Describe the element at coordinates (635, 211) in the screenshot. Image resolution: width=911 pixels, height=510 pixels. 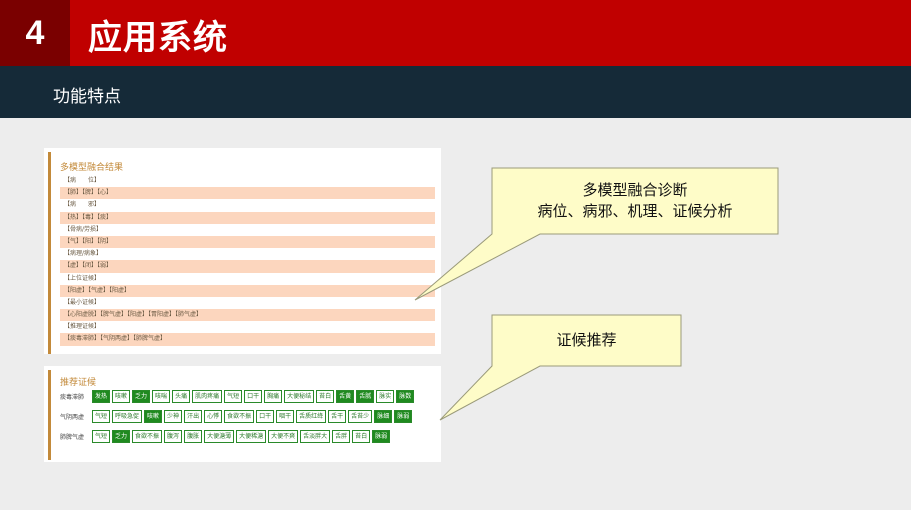
I see `fusion-callout-line2: 病位、病邪、机理、证候分析` at that location.